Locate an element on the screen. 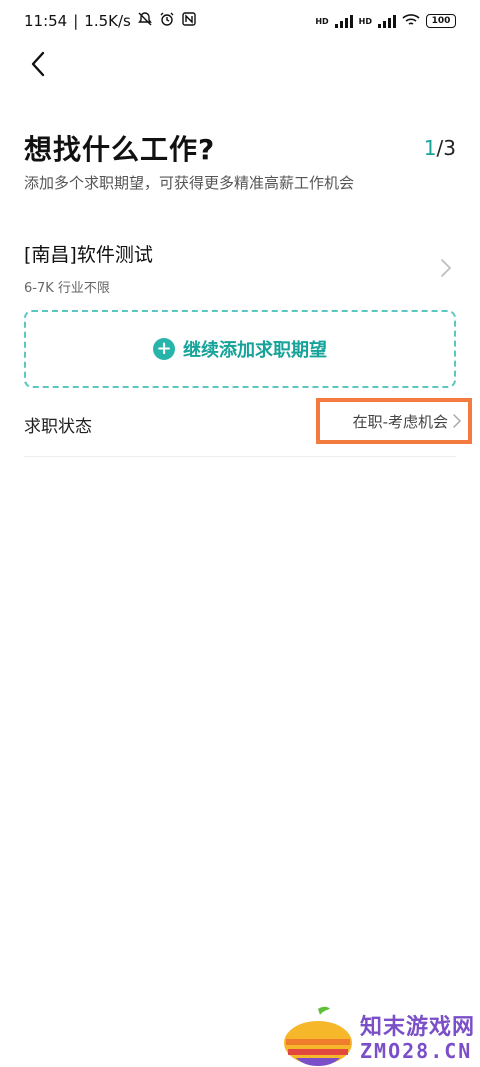  preference-meta: 6-7K 行业不限 is located at coordinates (67, 288).